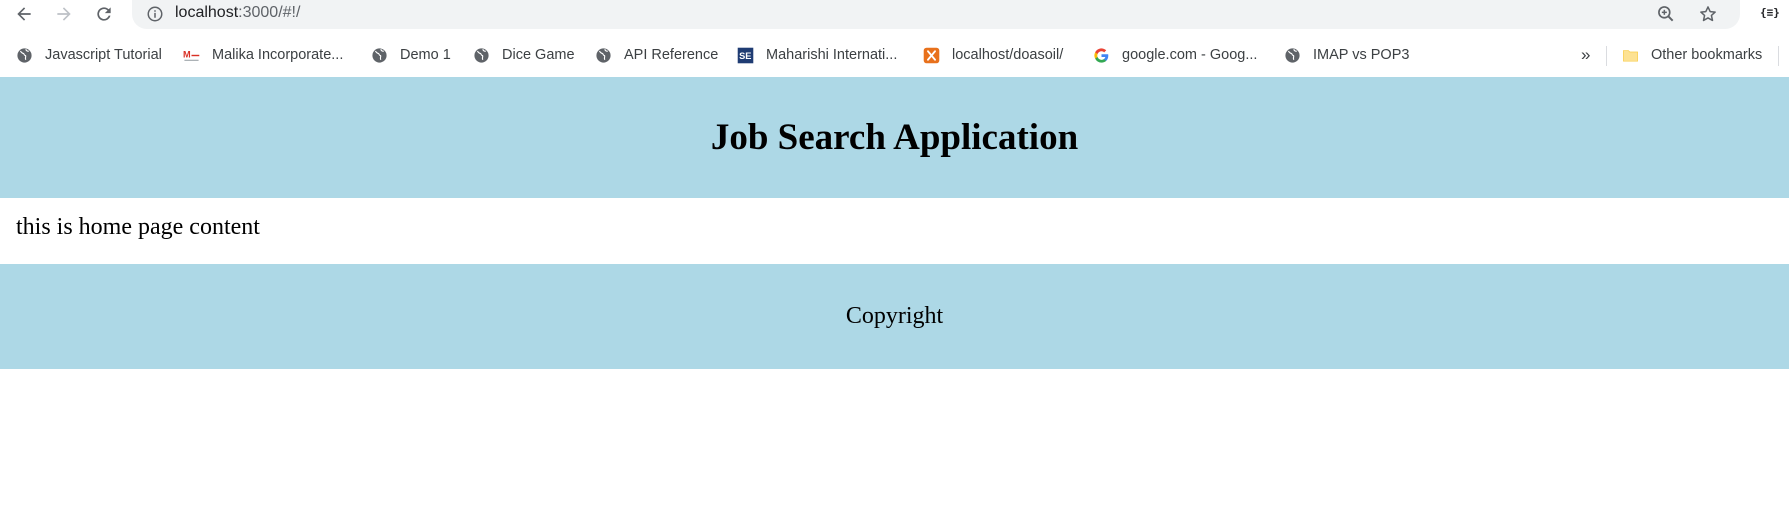 The height and width of the screenshot is (518, 1789). Describe the element at coordinates (191, 55) in the screenshot. I see `malika-logo-icon: M` at that location.